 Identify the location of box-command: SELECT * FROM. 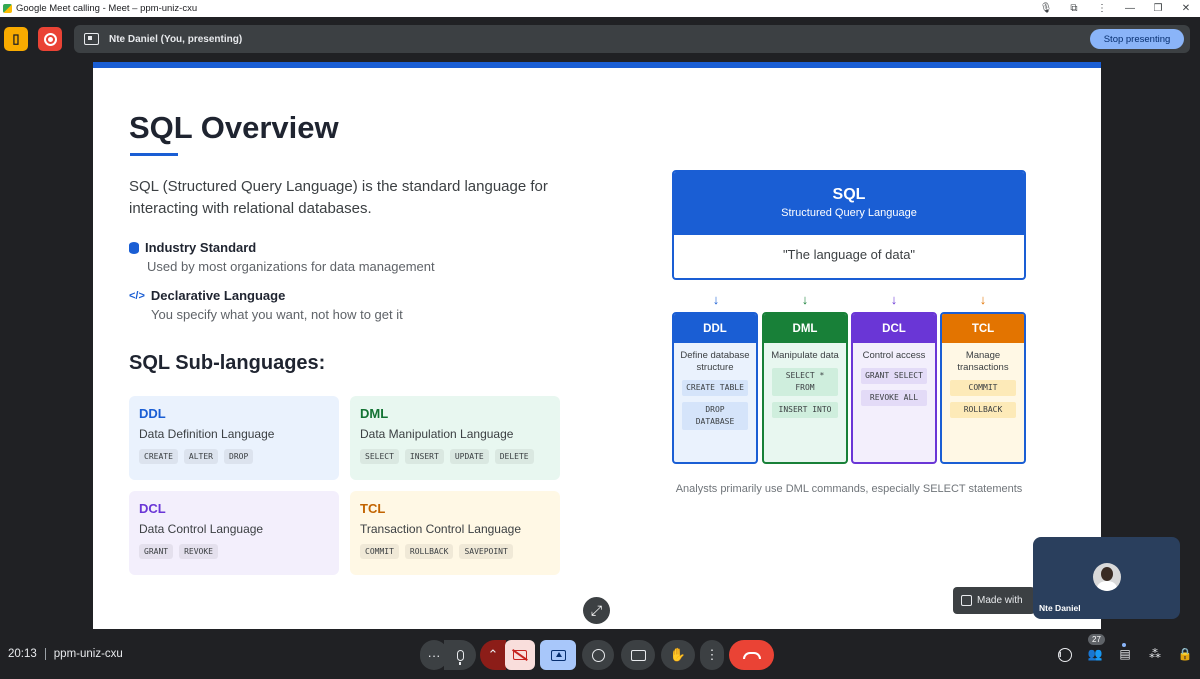
(805, 382).